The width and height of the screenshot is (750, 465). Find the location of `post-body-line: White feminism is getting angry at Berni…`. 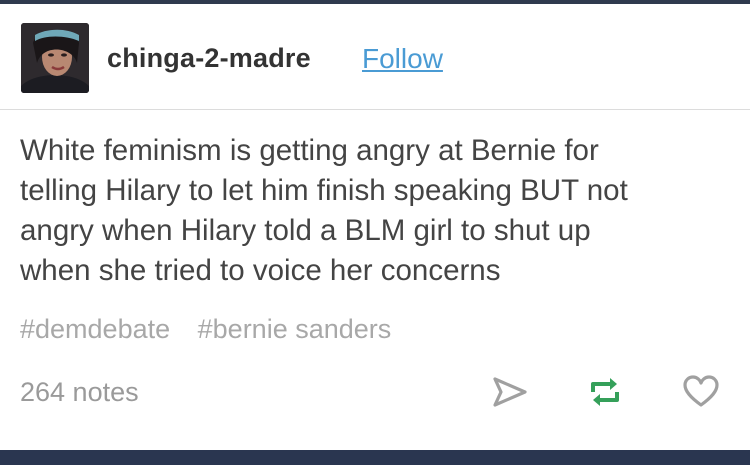

post-body-line: White feminism is getting angry at Berni… is located at coordinates (309, 150).